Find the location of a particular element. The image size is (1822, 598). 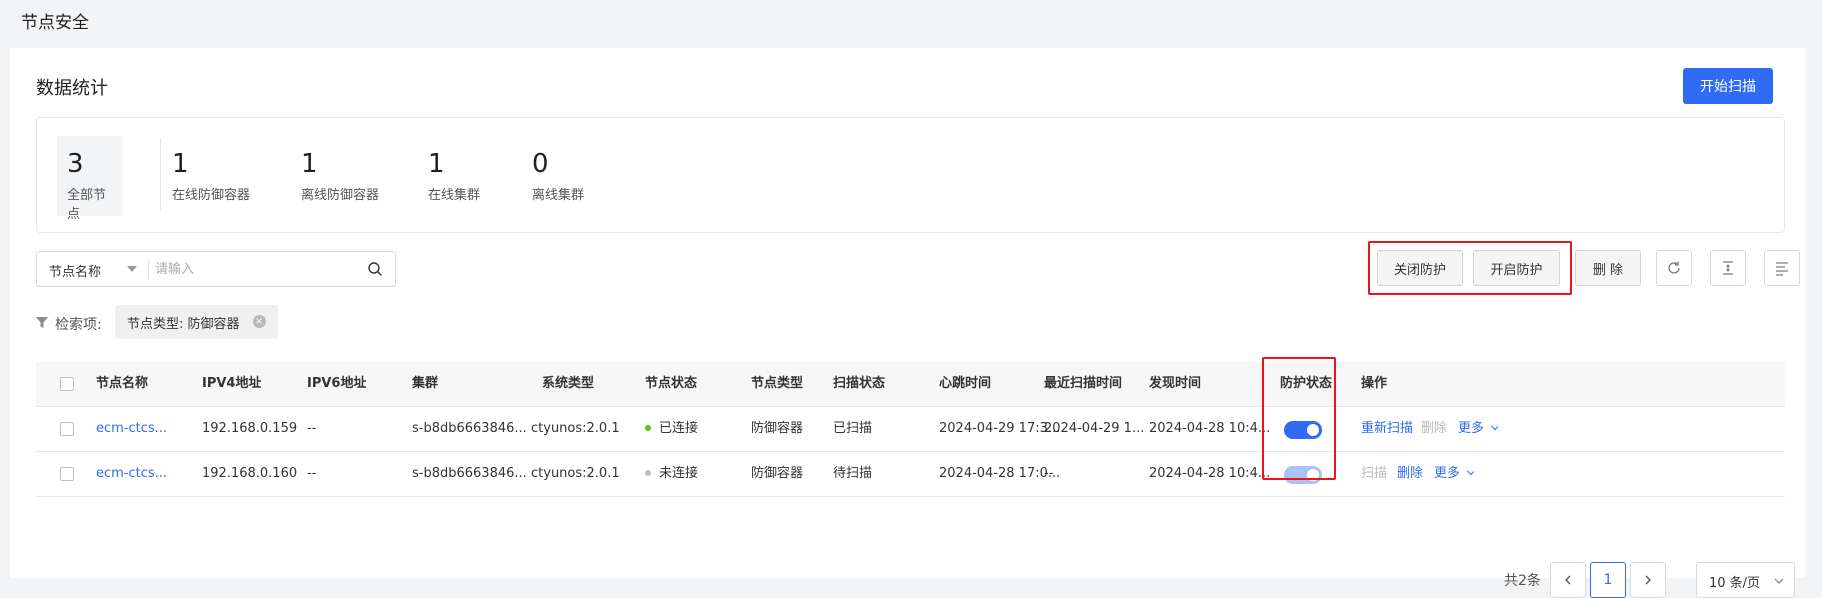

status-cell: 未连接 is located at coordinates (671, 474).